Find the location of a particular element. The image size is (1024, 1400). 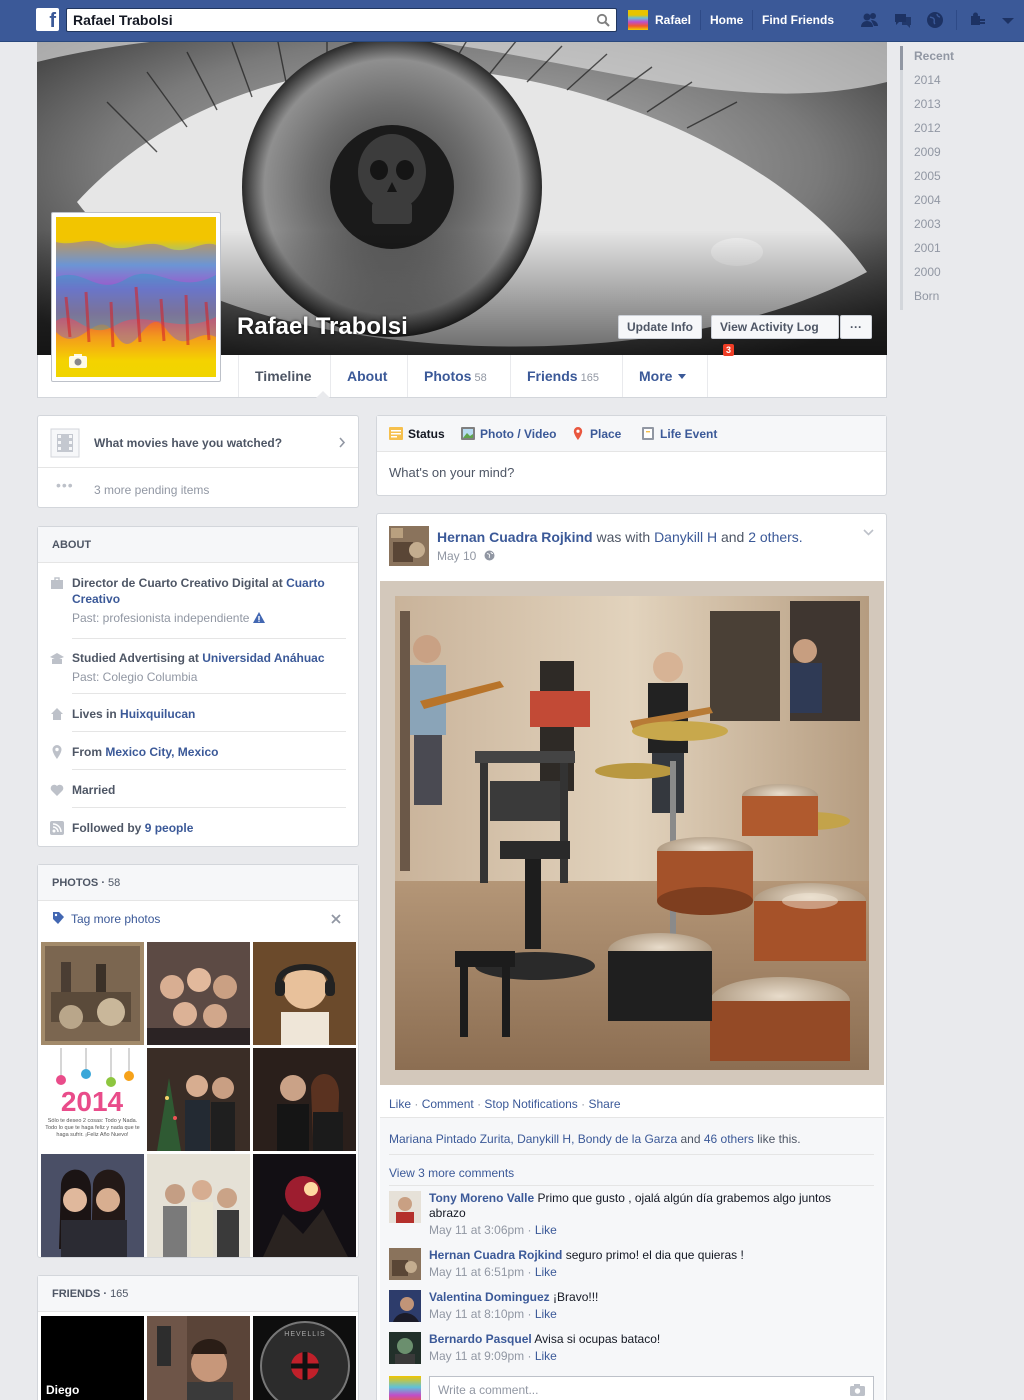

home-link: Home is located at coordinates (726, 20).